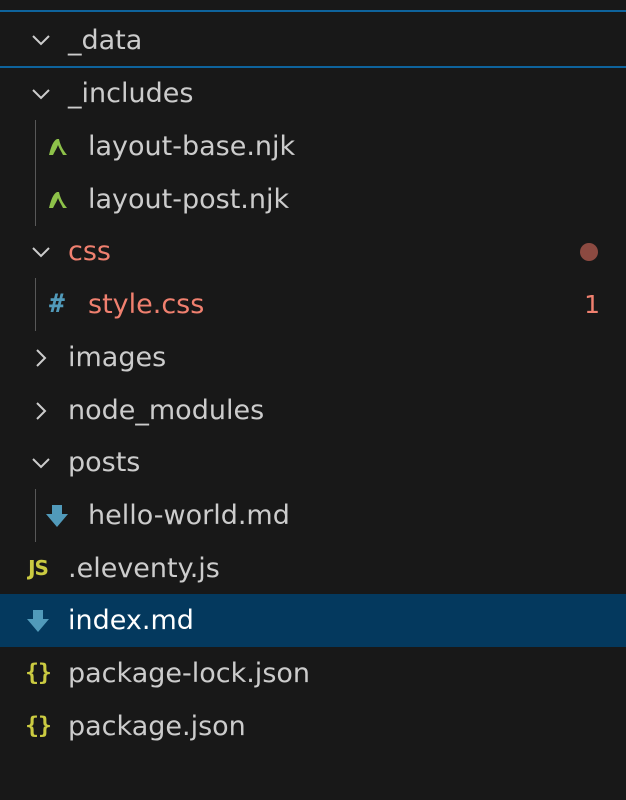 The width and height of the screenshot is (626, 800). I want to click on file-label: index.md, so click(131, 620).